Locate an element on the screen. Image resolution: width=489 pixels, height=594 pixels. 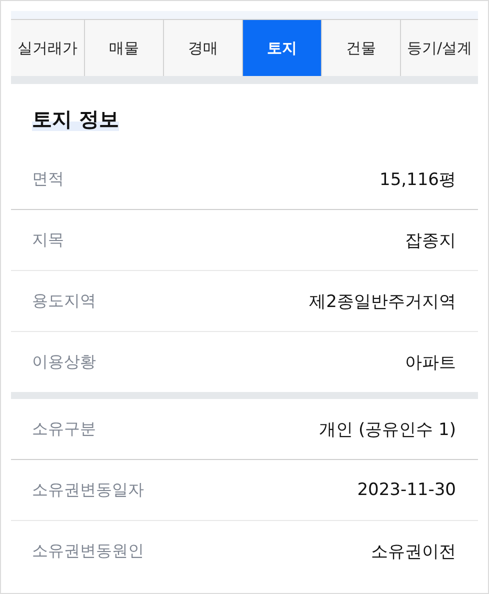
field-value: 잡종지 is located at coordinates (430, 241).